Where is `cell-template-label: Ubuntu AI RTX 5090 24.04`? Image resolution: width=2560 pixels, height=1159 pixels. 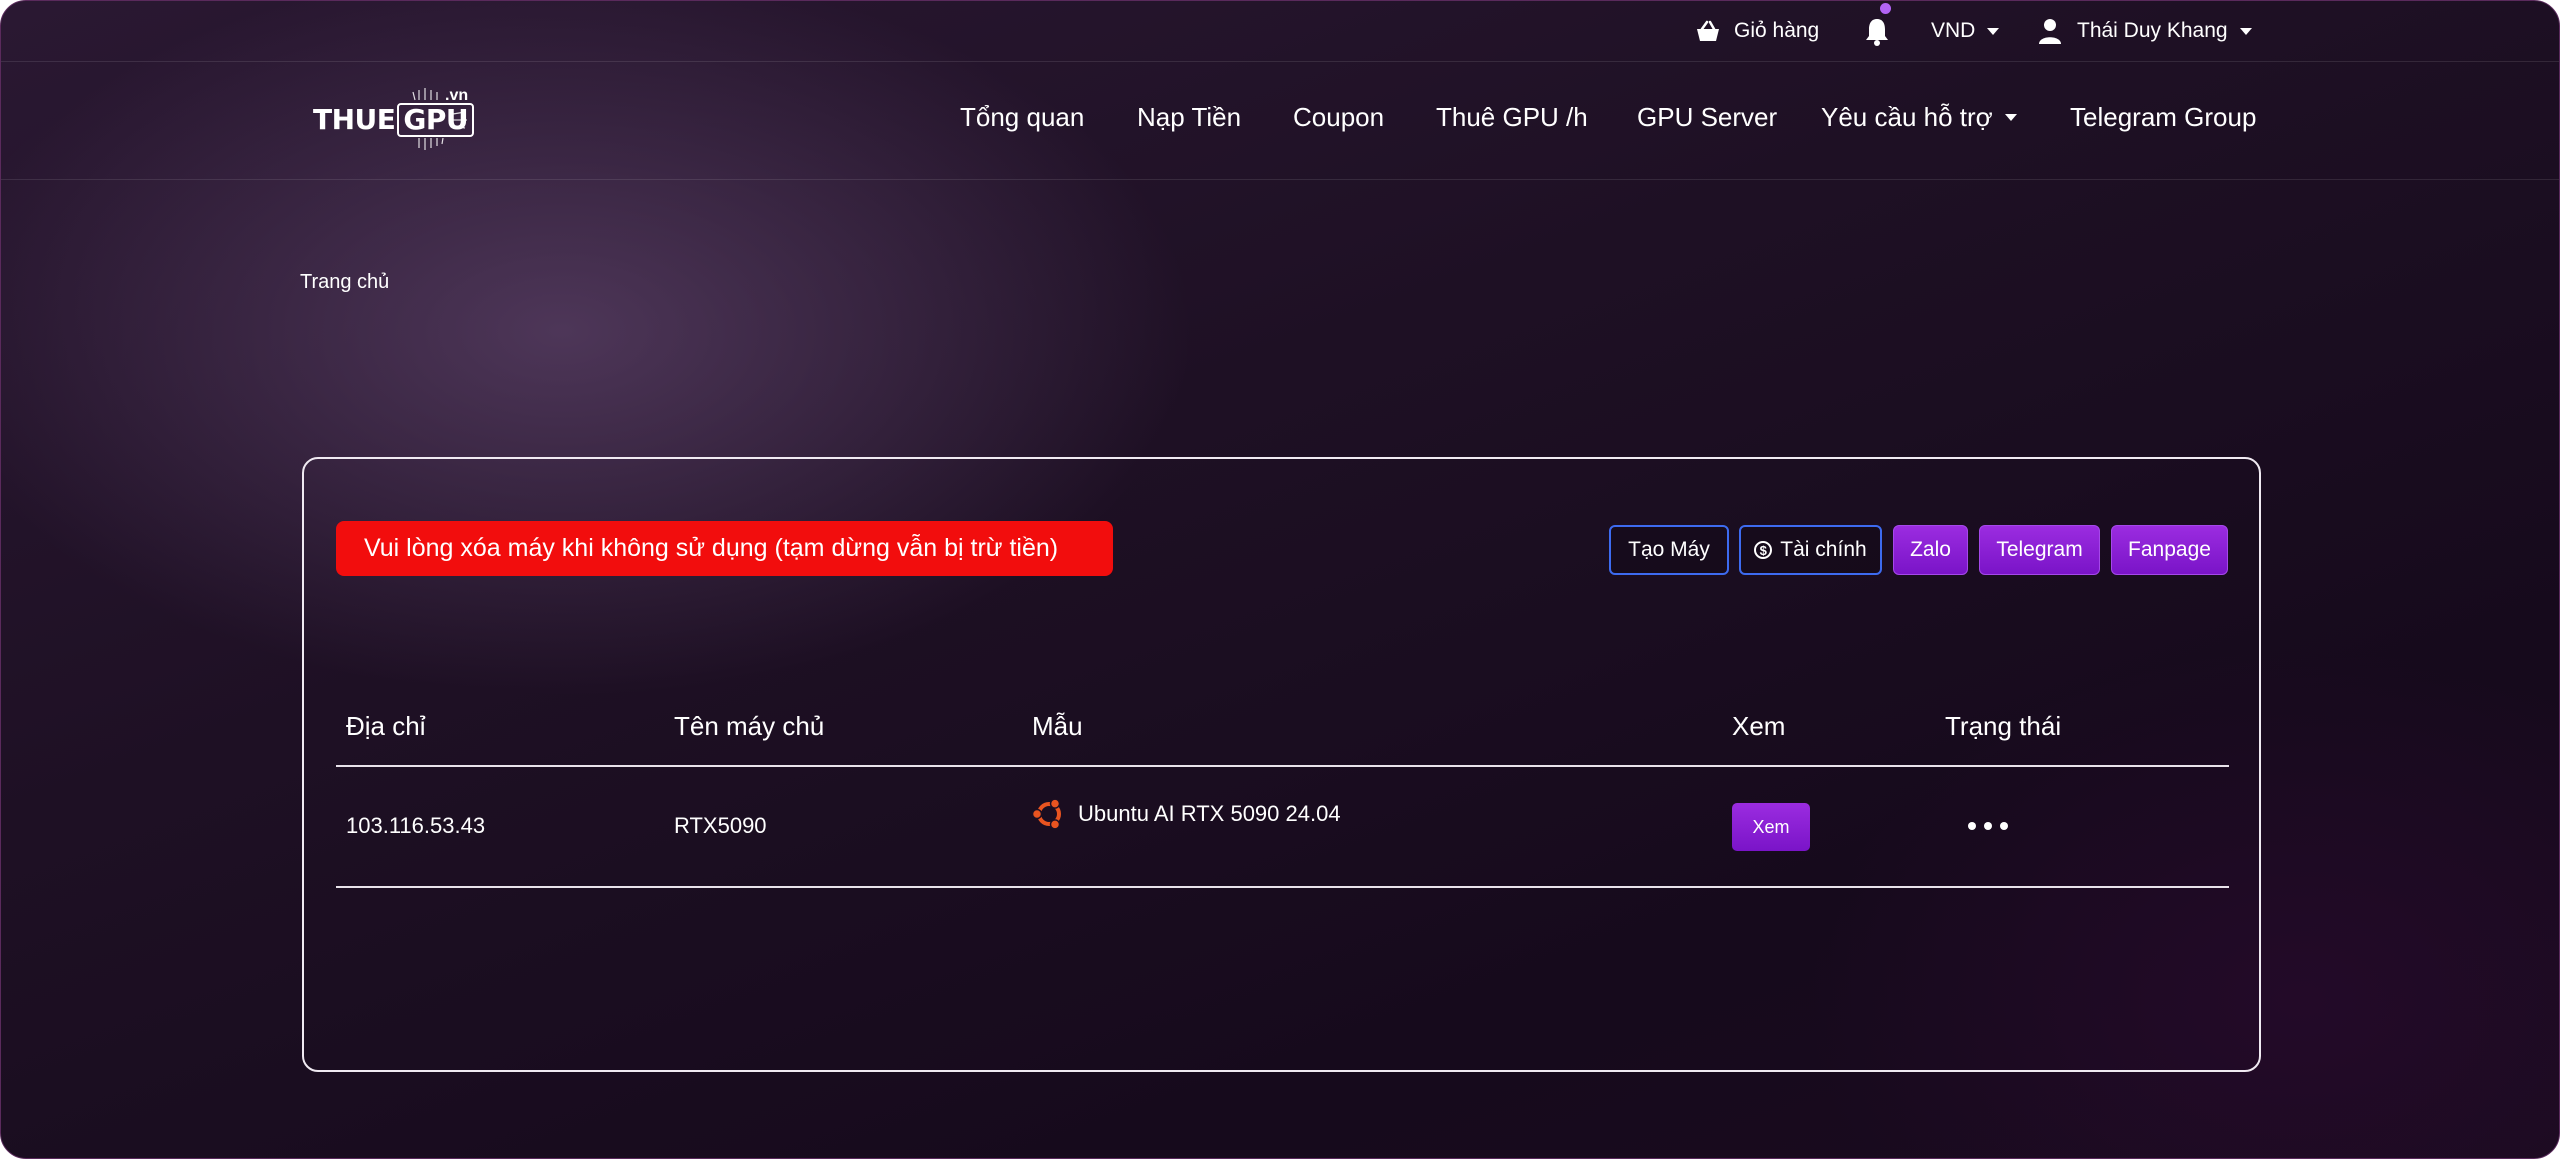
cell-template-label: Ubuntu AI RTX 5090 24.04 is located at coordinates (1209, 813).